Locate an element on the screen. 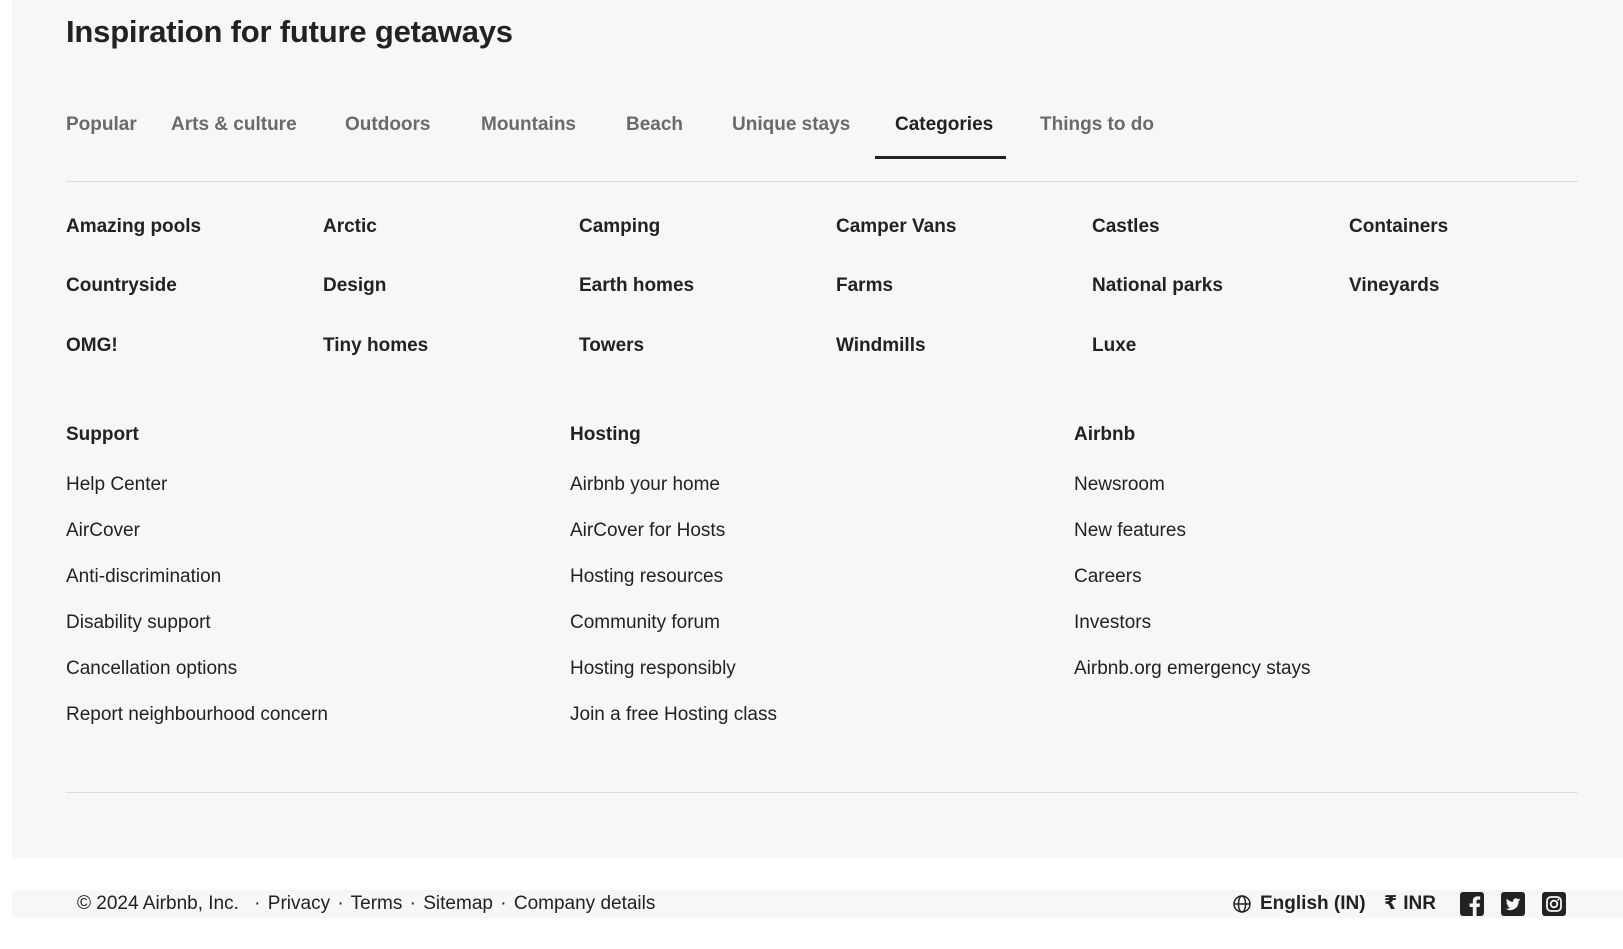 The width and height of the screenshot is (1623, 949). airbnb-heading: Airbnb is located at coordinates (1105, 434).